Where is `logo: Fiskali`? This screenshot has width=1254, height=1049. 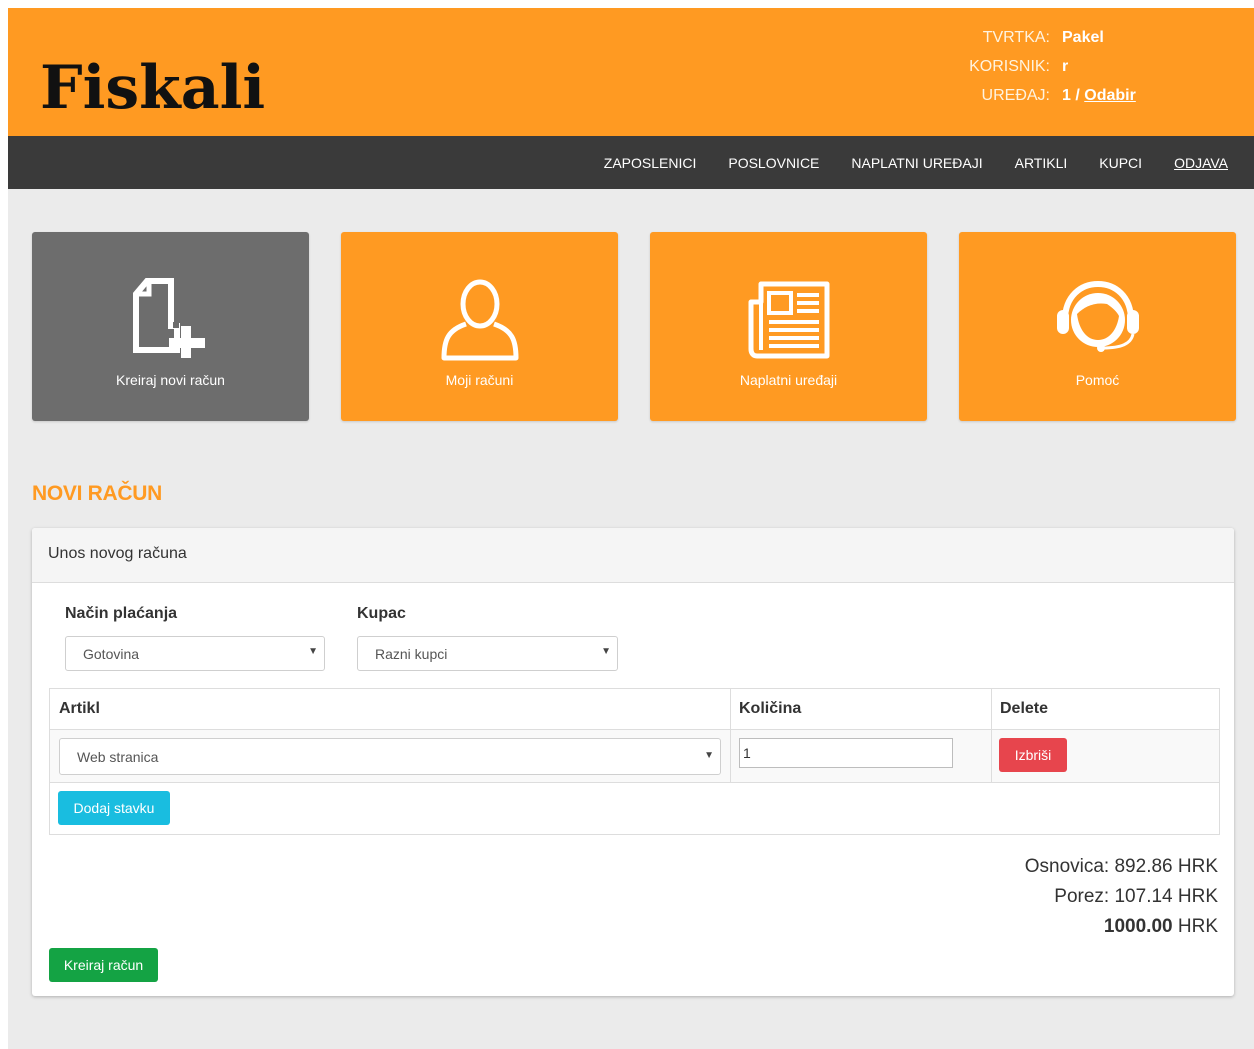
logo: Fiskali is located at coordinates (152, 88).